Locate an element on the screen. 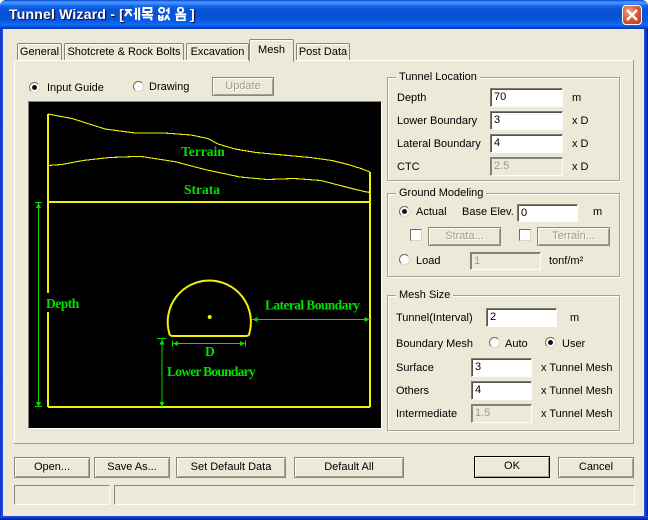 The height and width of the screenshot is (520, 648). svg-text: Lower Boundary is located at coordinates (211, 371).